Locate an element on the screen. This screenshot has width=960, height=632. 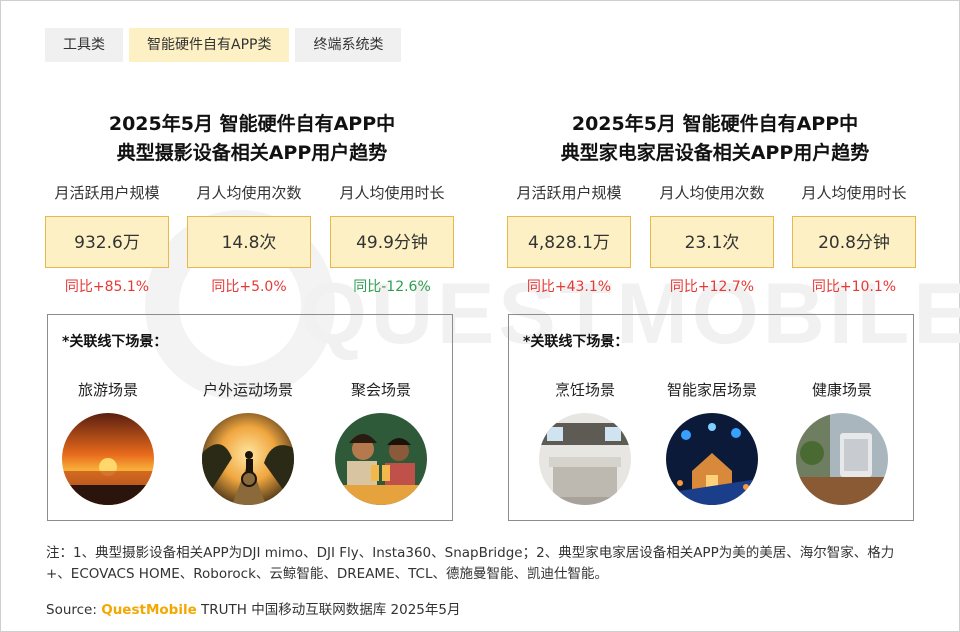
cyclist-photo-icon is located at coordinates (248, 459).